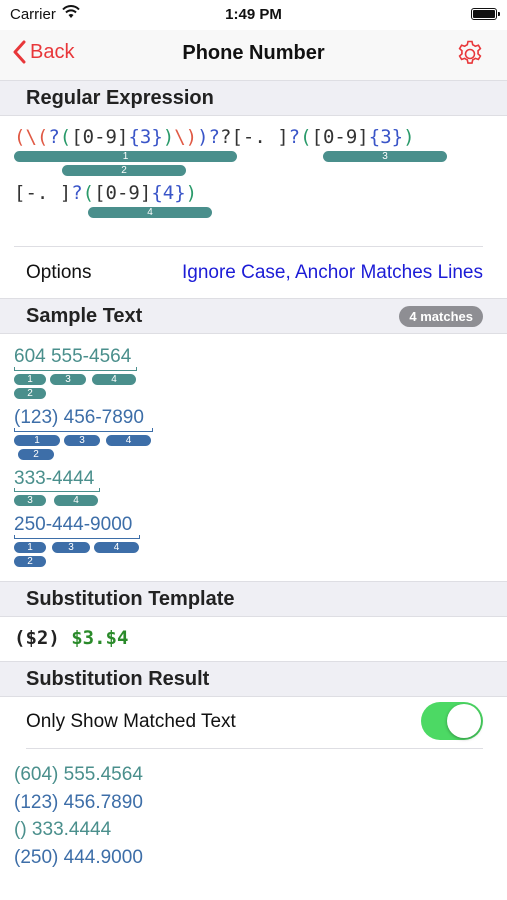 The image size is (507, 900). Describe the element at coordinates (253, 679) in the screenshot. I see `substitution-result-header: Substitution Result` at that location.